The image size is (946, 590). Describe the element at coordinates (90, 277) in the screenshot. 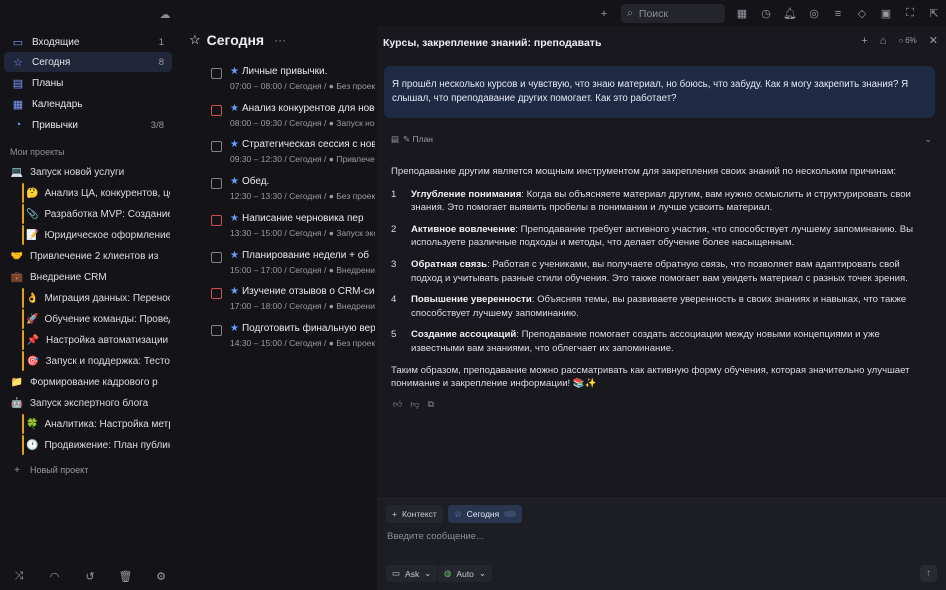

I see `project-item: 💼 Внедрение CRM` at that location.